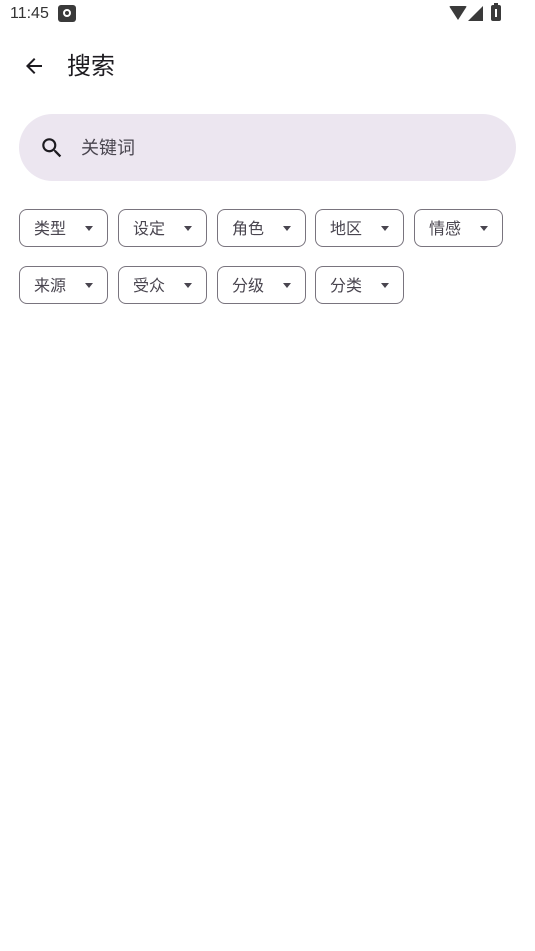 The height and width of the screenshot is (951, 535). I want to click on filter-chip-setting: 设定, so click(162, 228).